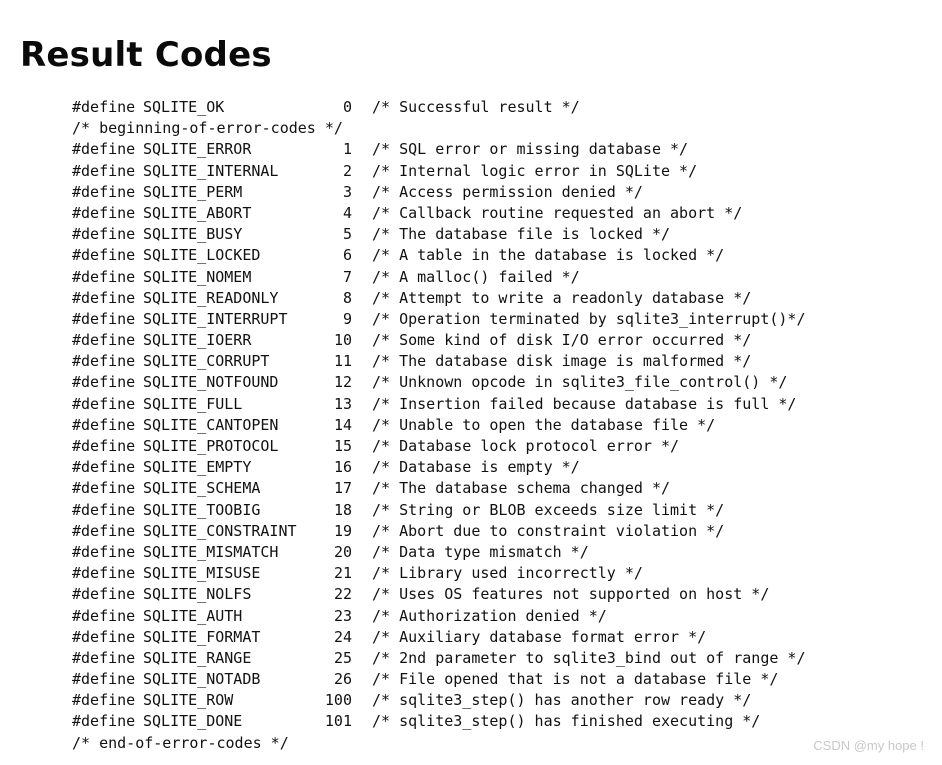 The width and height of the screenshot is (942, 765). I want to click on constant-name: SQLITE_MISUSE, so click(202, 573).